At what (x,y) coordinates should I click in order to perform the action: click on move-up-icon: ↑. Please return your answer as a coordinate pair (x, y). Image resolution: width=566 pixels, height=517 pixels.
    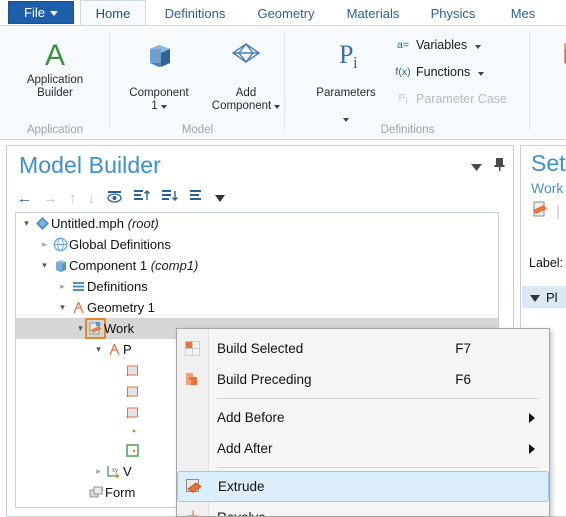
    Looking at the image, I should click on (73, 198).